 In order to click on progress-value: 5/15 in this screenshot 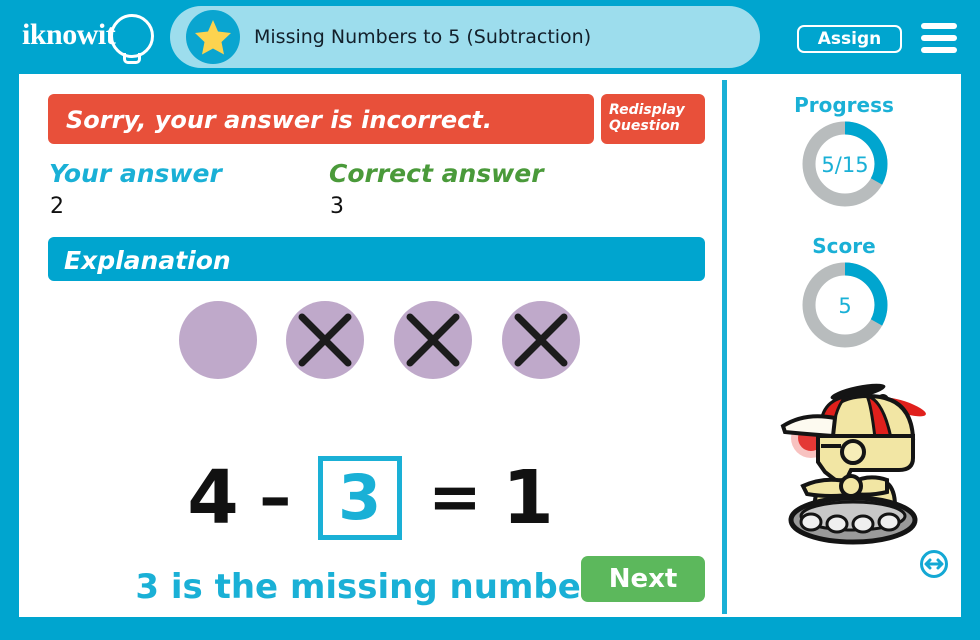, I will do `click(845, 165)`.